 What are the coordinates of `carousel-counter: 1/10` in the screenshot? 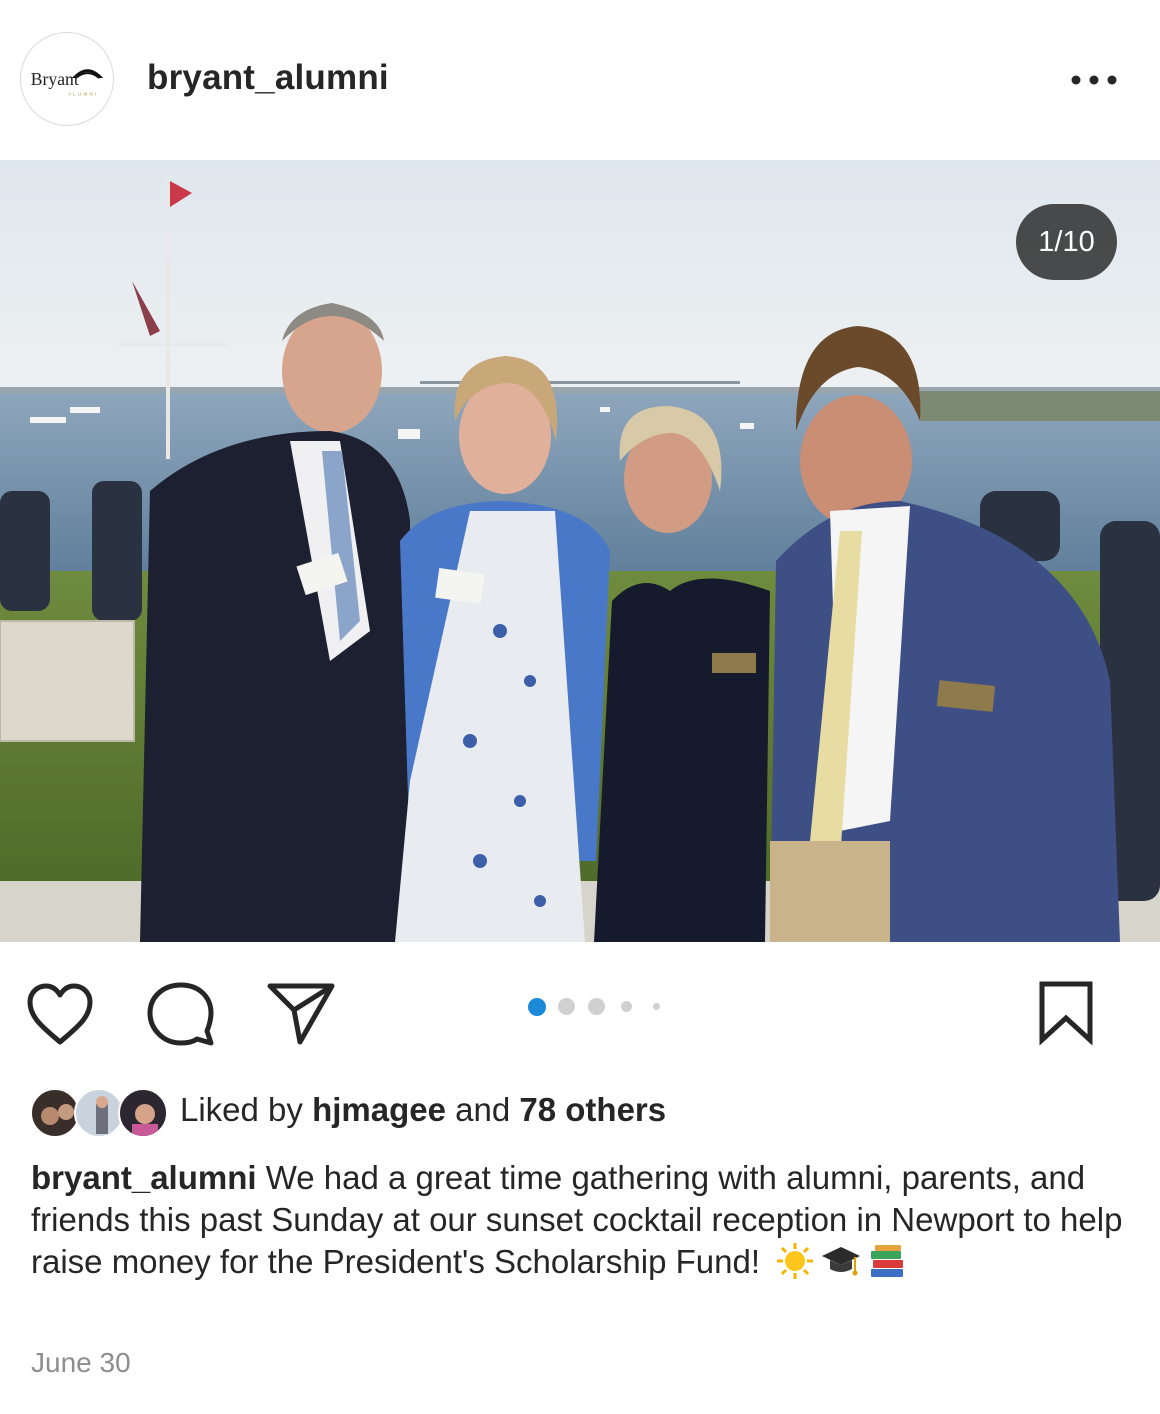 It's located at (1066, 242).